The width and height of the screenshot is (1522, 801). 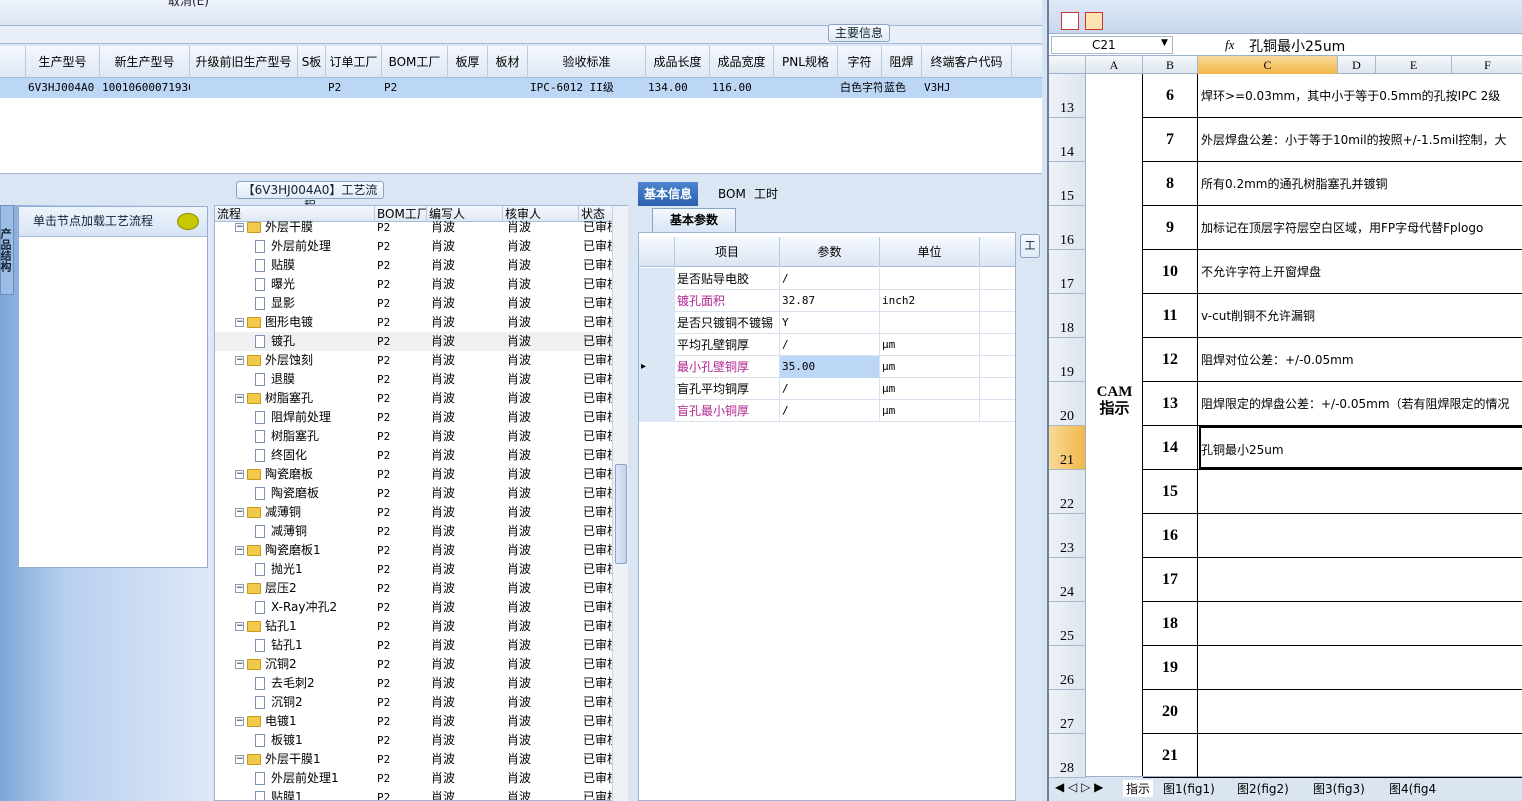 What do you see at coordinates (188, 4) in the screenshot?
I see `cancel-button: 取消(E)` at bounding box center [188, 4].